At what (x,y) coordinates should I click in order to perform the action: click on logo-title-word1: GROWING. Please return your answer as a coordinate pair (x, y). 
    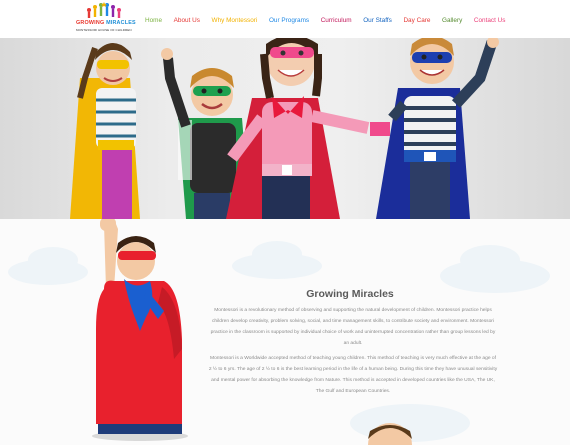
    Looking at the image, I should click on (90, 23).